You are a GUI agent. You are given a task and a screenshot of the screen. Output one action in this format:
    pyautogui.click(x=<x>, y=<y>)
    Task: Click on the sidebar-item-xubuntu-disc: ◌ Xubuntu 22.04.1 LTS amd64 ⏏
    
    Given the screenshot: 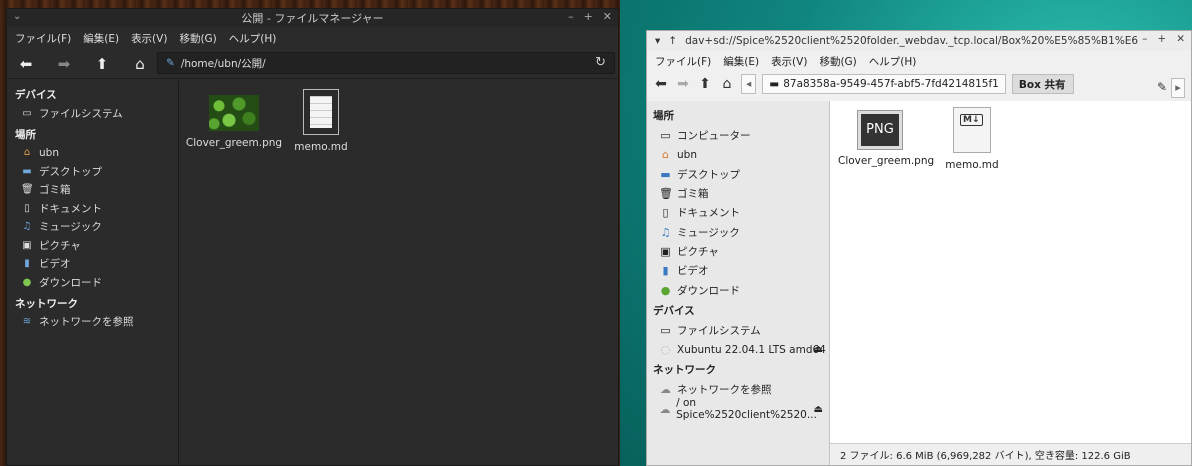 What is the action you would take?
    pyautogui.click(x=738, y=349)
    